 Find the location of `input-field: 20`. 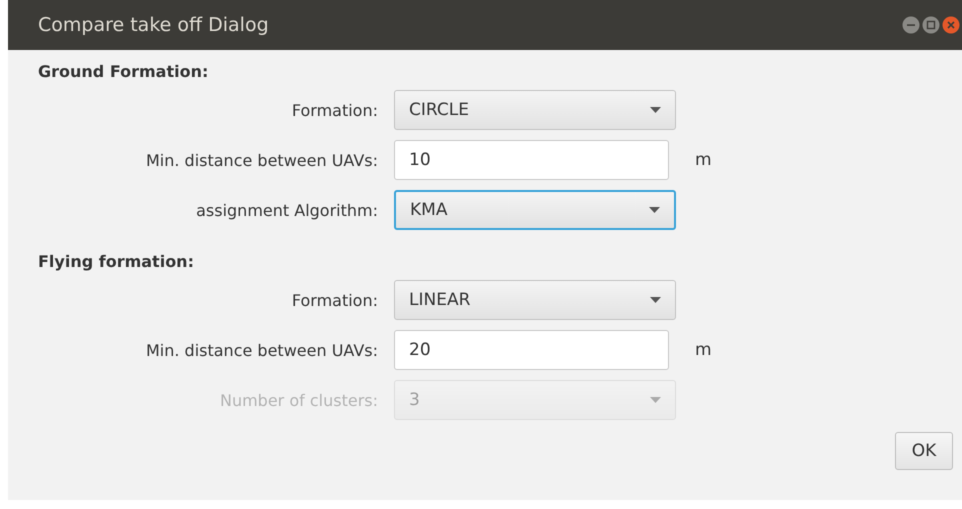

input-field: 20 is located at coordinates (531, 350).